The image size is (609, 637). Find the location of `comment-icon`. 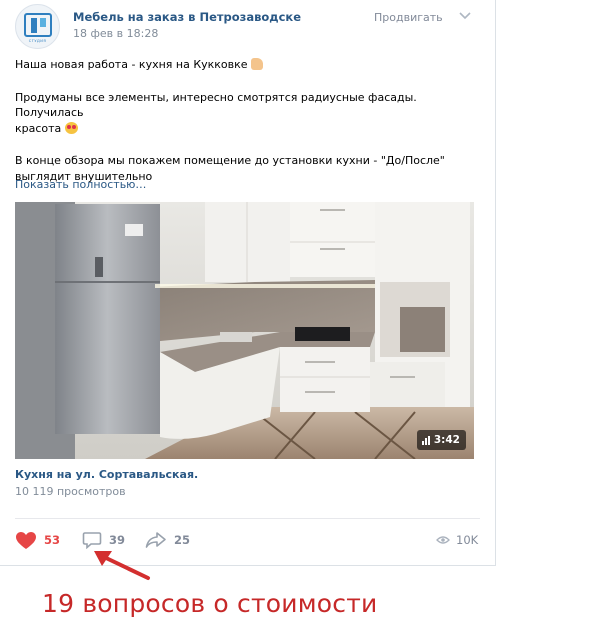

comment-icon is located at coordinates (92, 540).